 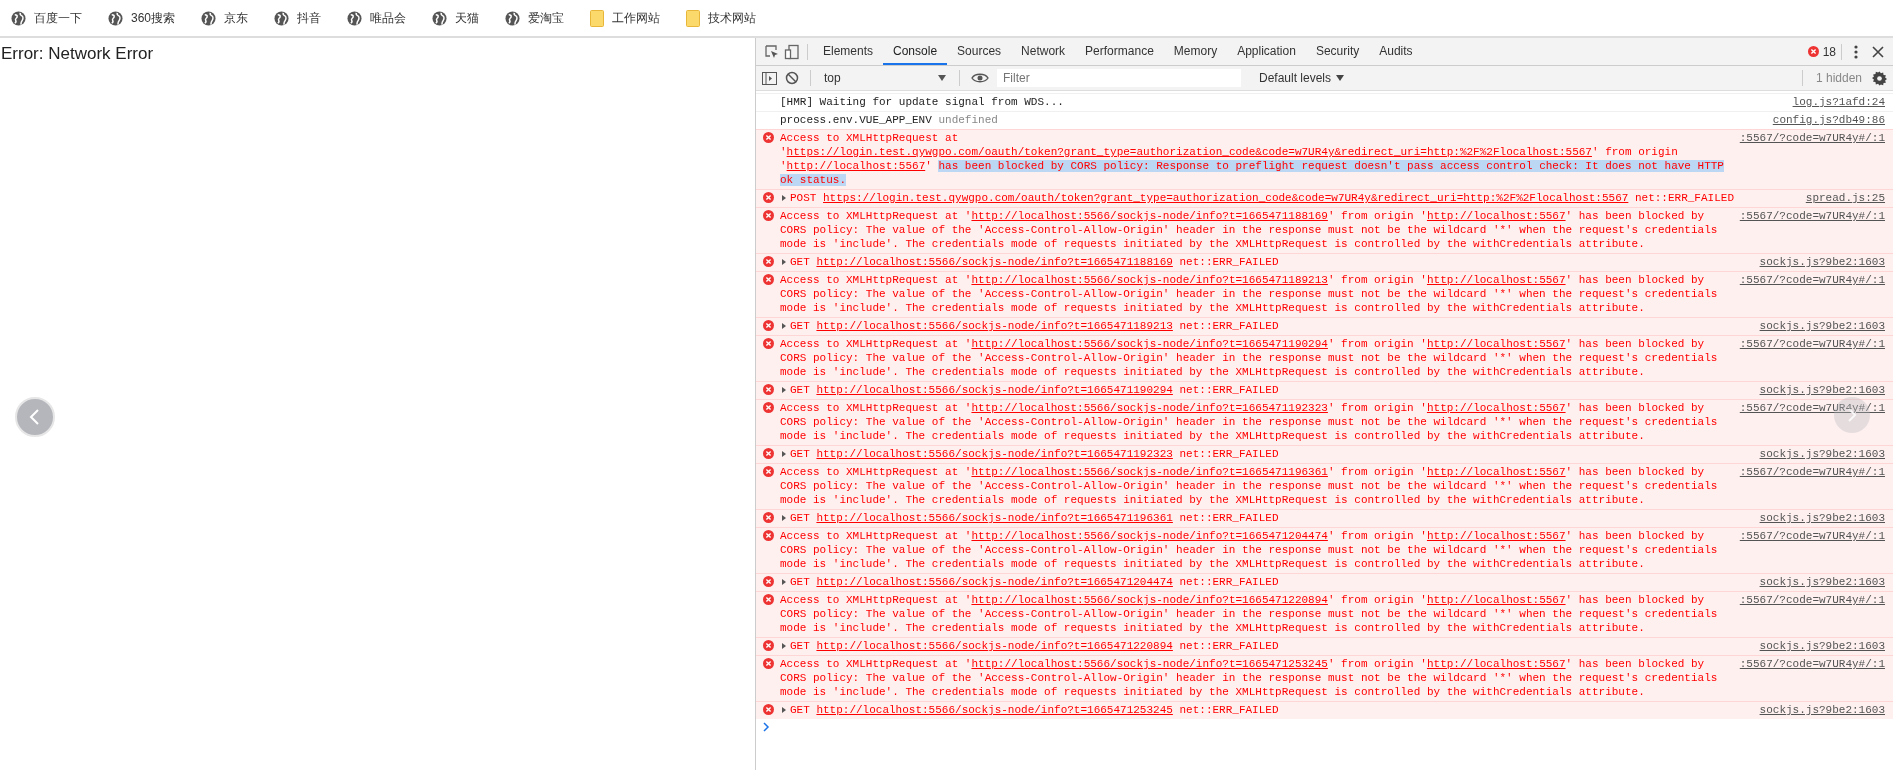 I want to click on message-text: POST https://login.test.qywgpo.com/oauth/token?grant_type=authorization_code&code=w7UR4y&redirect_uri=http:%2F%2Flocalhost:5567 net::ERR_FAILED, so click(x=1262, y=198).